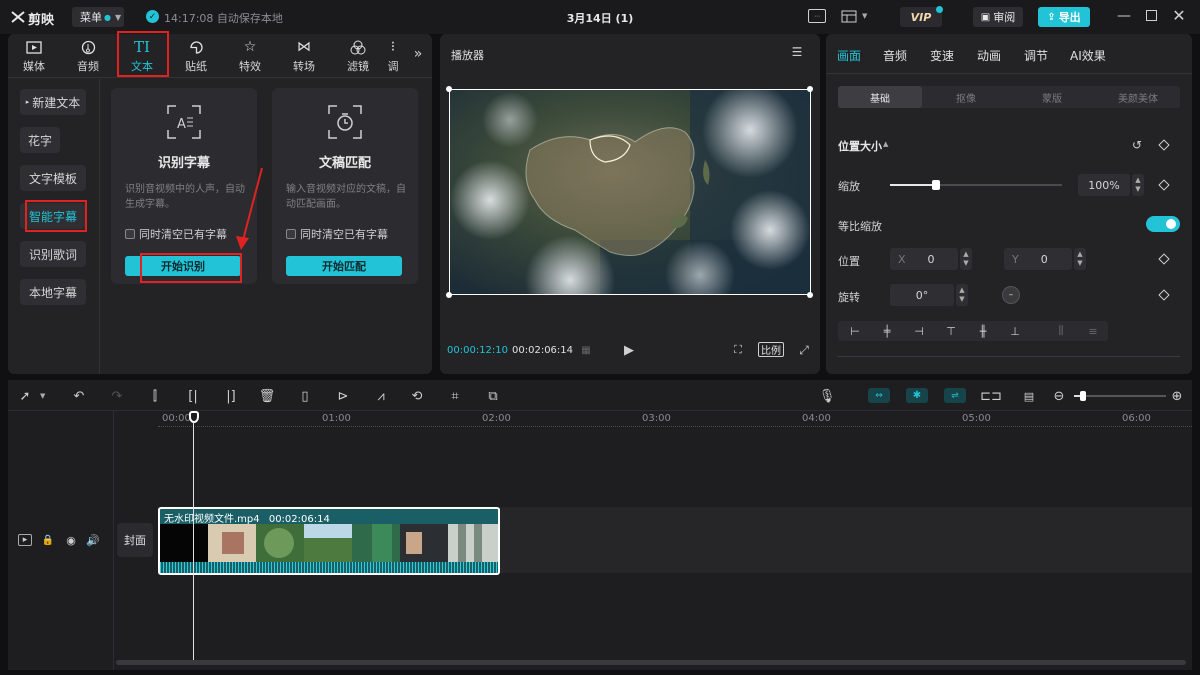 The image size is (1200, 675). I want to click on split-left-icon: [|, so click(193, 396).